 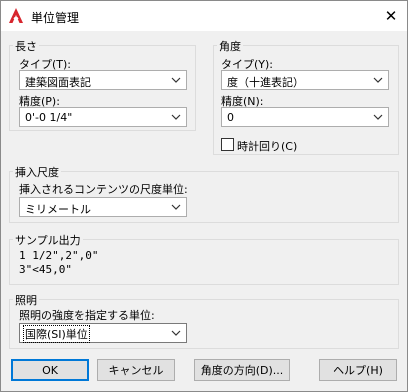 I want to click on close-icon: ✕, so click(x=391, y=16).